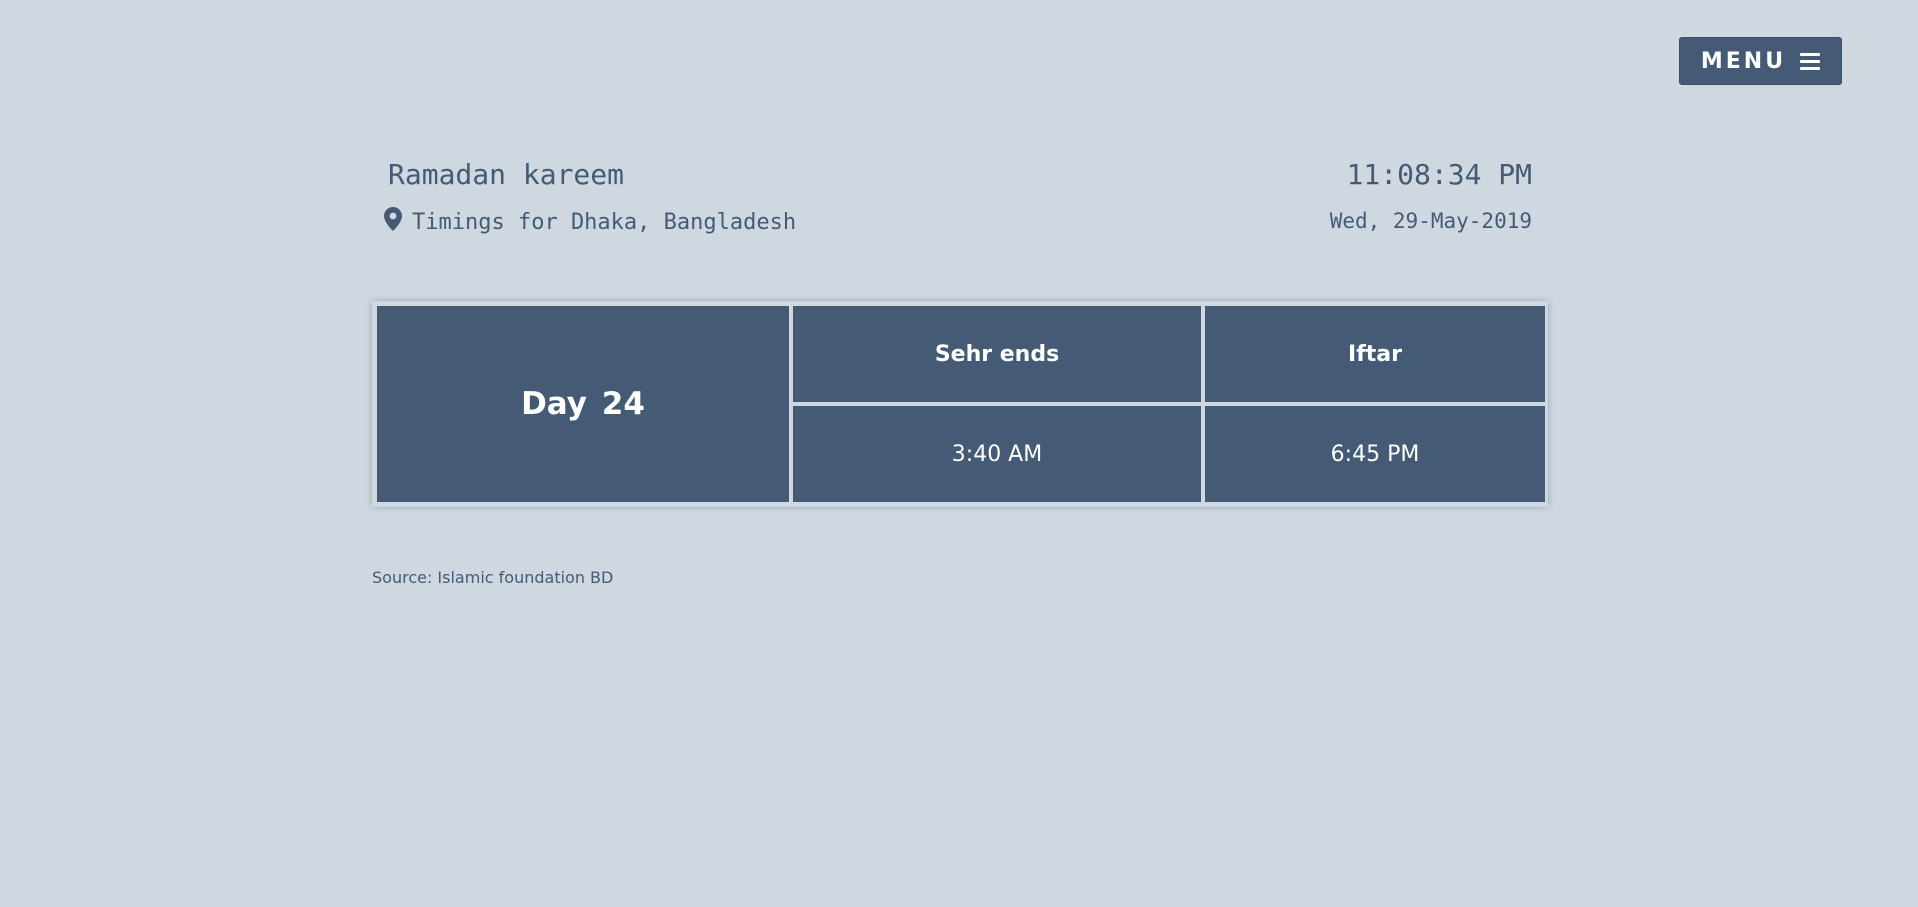 Image resolution: width=1918 pixels, height=907 pixels. What do you see at coordinates (604, 222) in the screenshot?
I see `location-text: Timings for Dhaka, Bangladesh` at bounding box center [604, 222].